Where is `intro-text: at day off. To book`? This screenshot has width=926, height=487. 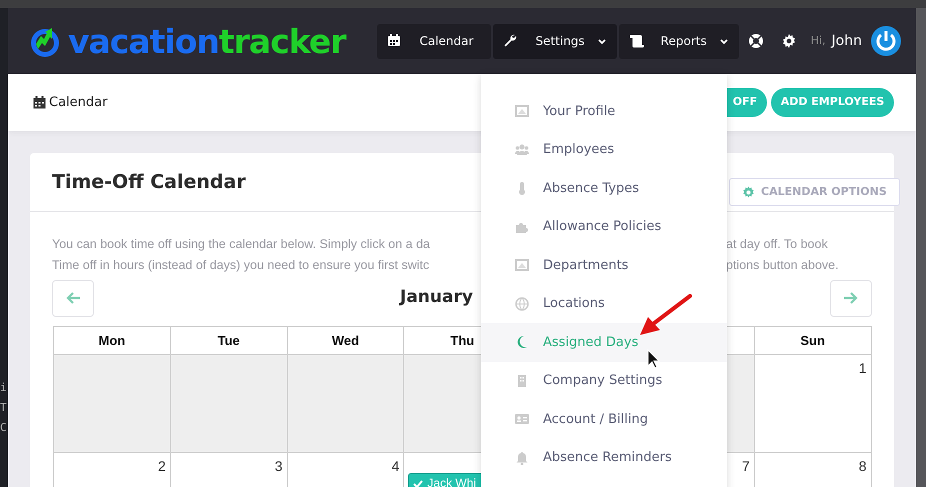
intro-text: at day off. To book is located at coordinates (777, 244).